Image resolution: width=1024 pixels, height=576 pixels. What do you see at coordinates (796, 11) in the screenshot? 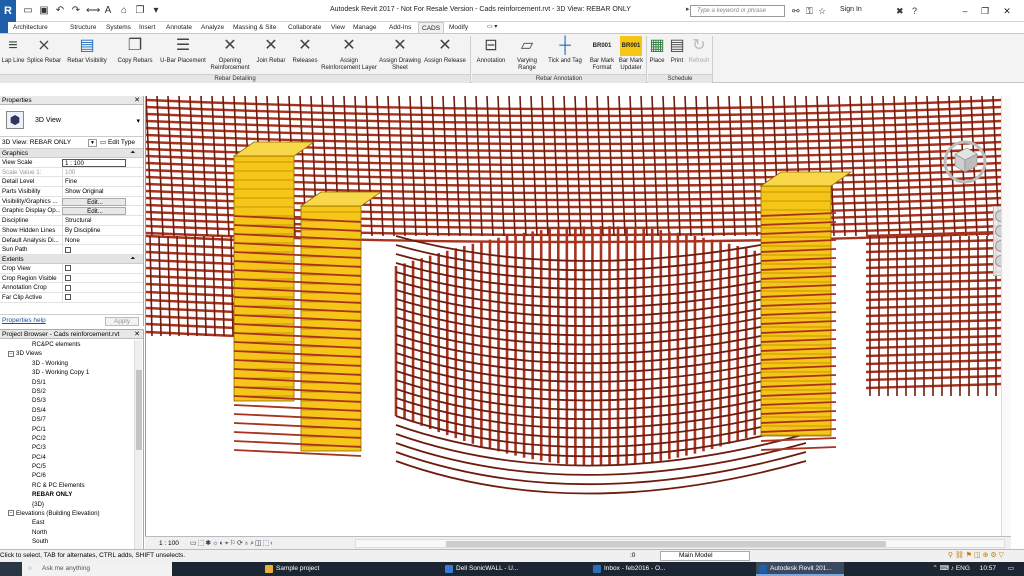
I see `binoculars-icon: ⚯` at bounding box center [796, 11].